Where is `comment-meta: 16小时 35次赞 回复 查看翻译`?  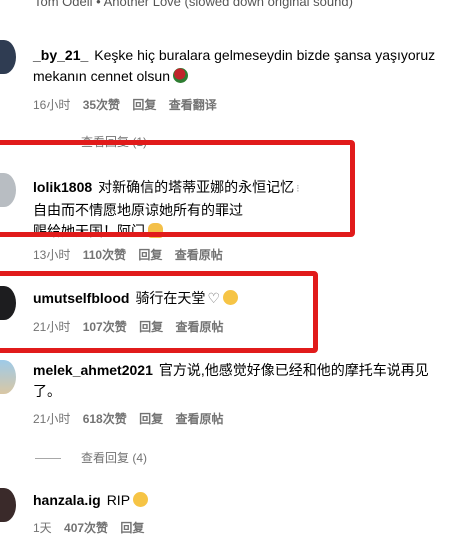
comment-meta: 16小时 35次赞 回复 查看翻译 is located at coordinates (129, 104).